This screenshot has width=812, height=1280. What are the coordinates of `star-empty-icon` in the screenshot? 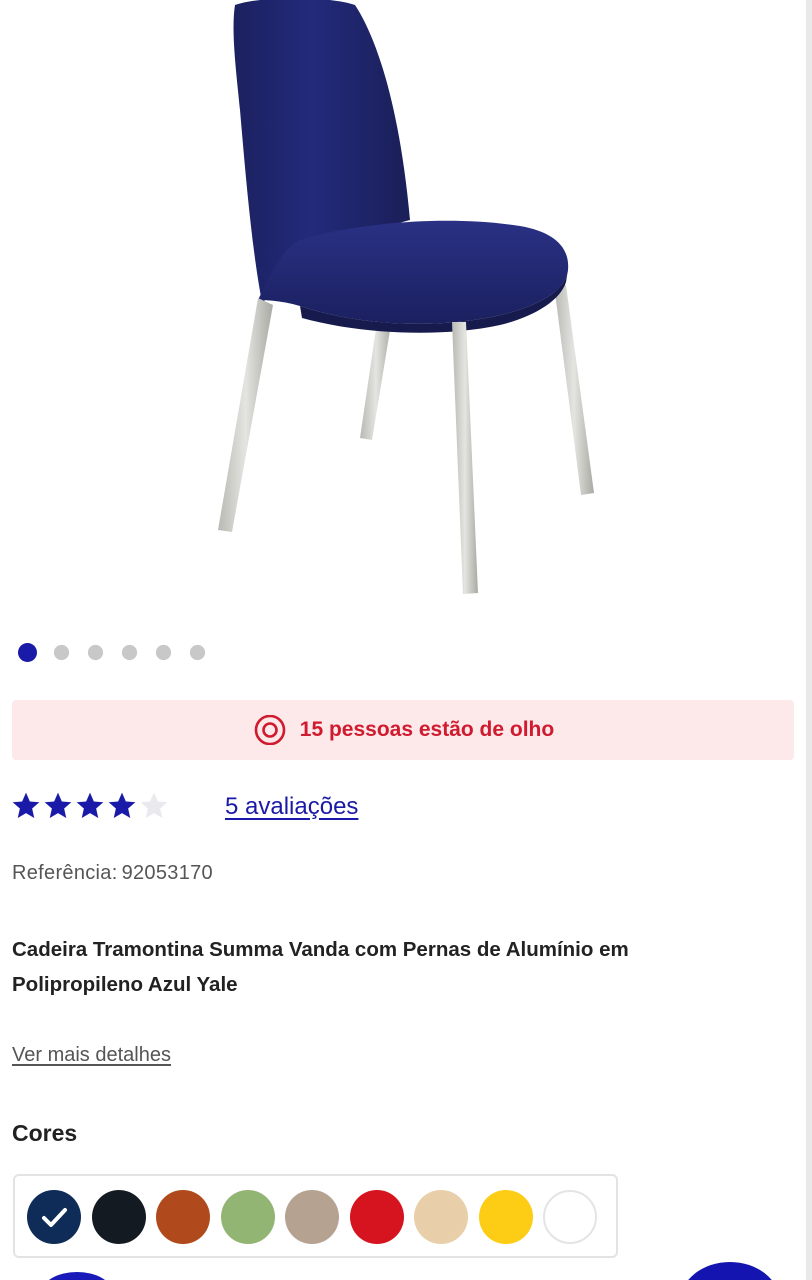 It's located at (154, 805).